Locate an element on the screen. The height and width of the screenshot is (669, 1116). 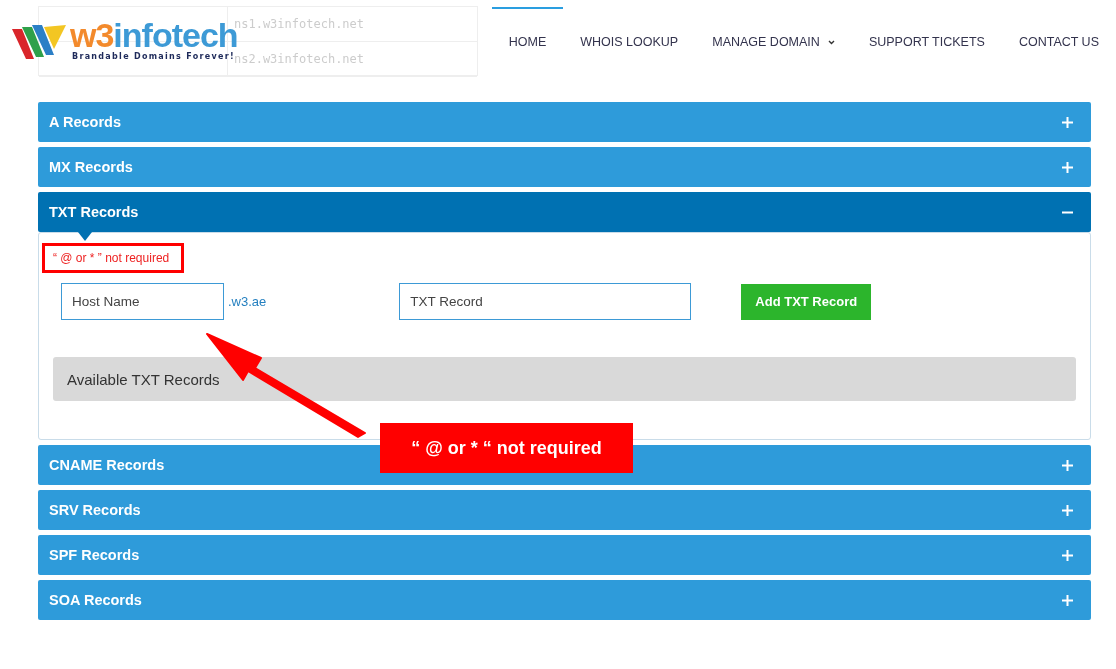
logo-tagline: Brandable Domains Forever! is located at coordinates (153, 56).